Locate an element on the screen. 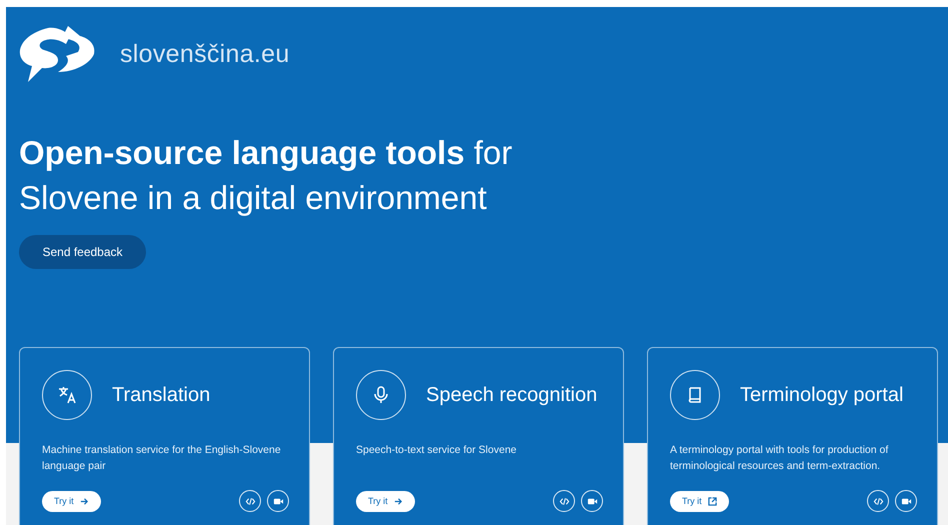  card-description: Speech-to-text service for Slovene is located at coordinates (437, 450).